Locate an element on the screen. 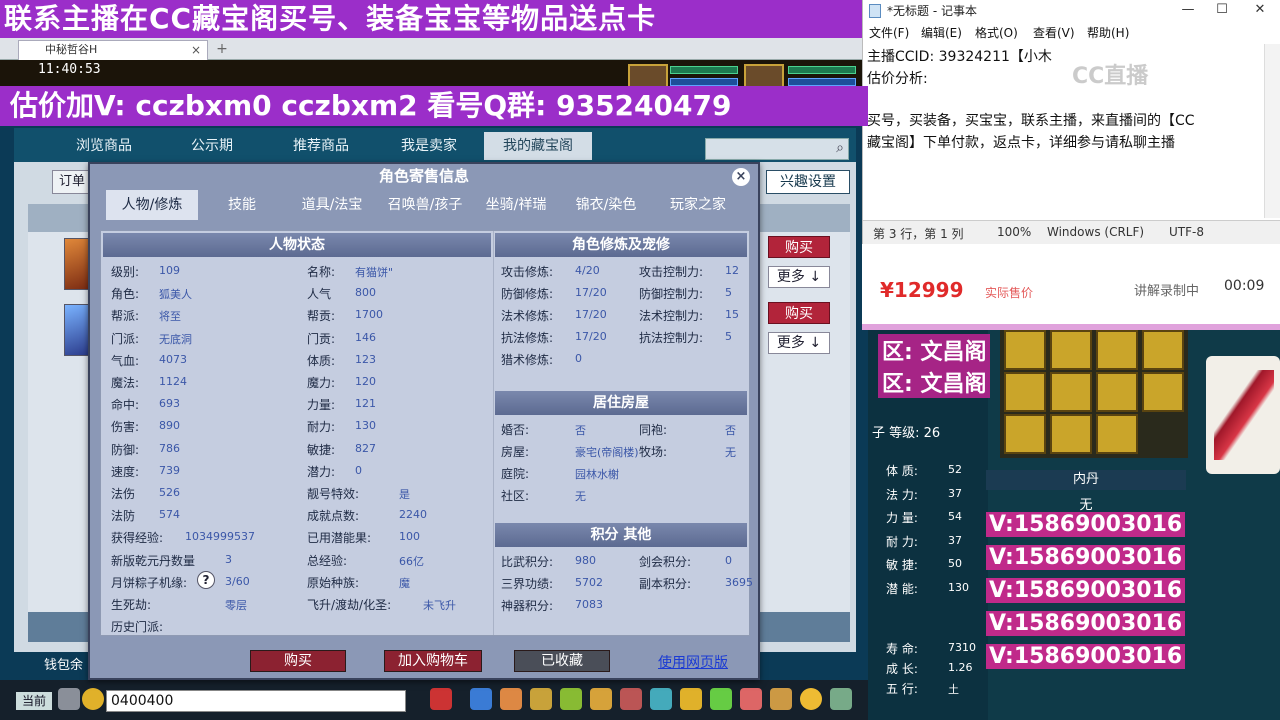  points-value: 980 is located at coordinates (585, 560).